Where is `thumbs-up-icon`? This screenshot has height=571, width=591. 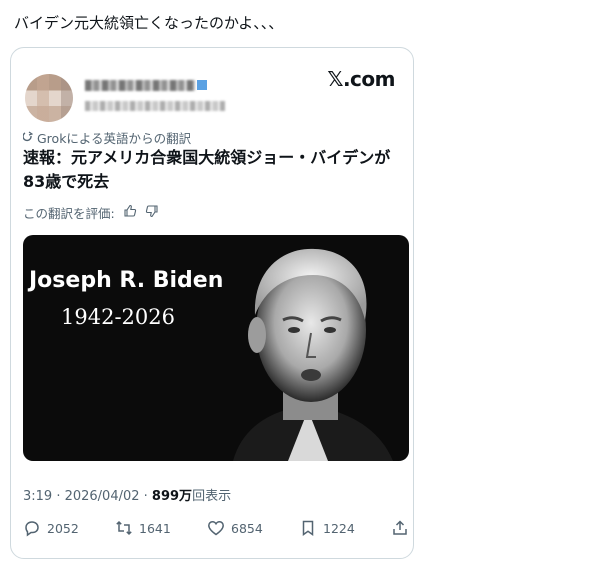 thumbs-up-icon is located at coordinates (130, 212).